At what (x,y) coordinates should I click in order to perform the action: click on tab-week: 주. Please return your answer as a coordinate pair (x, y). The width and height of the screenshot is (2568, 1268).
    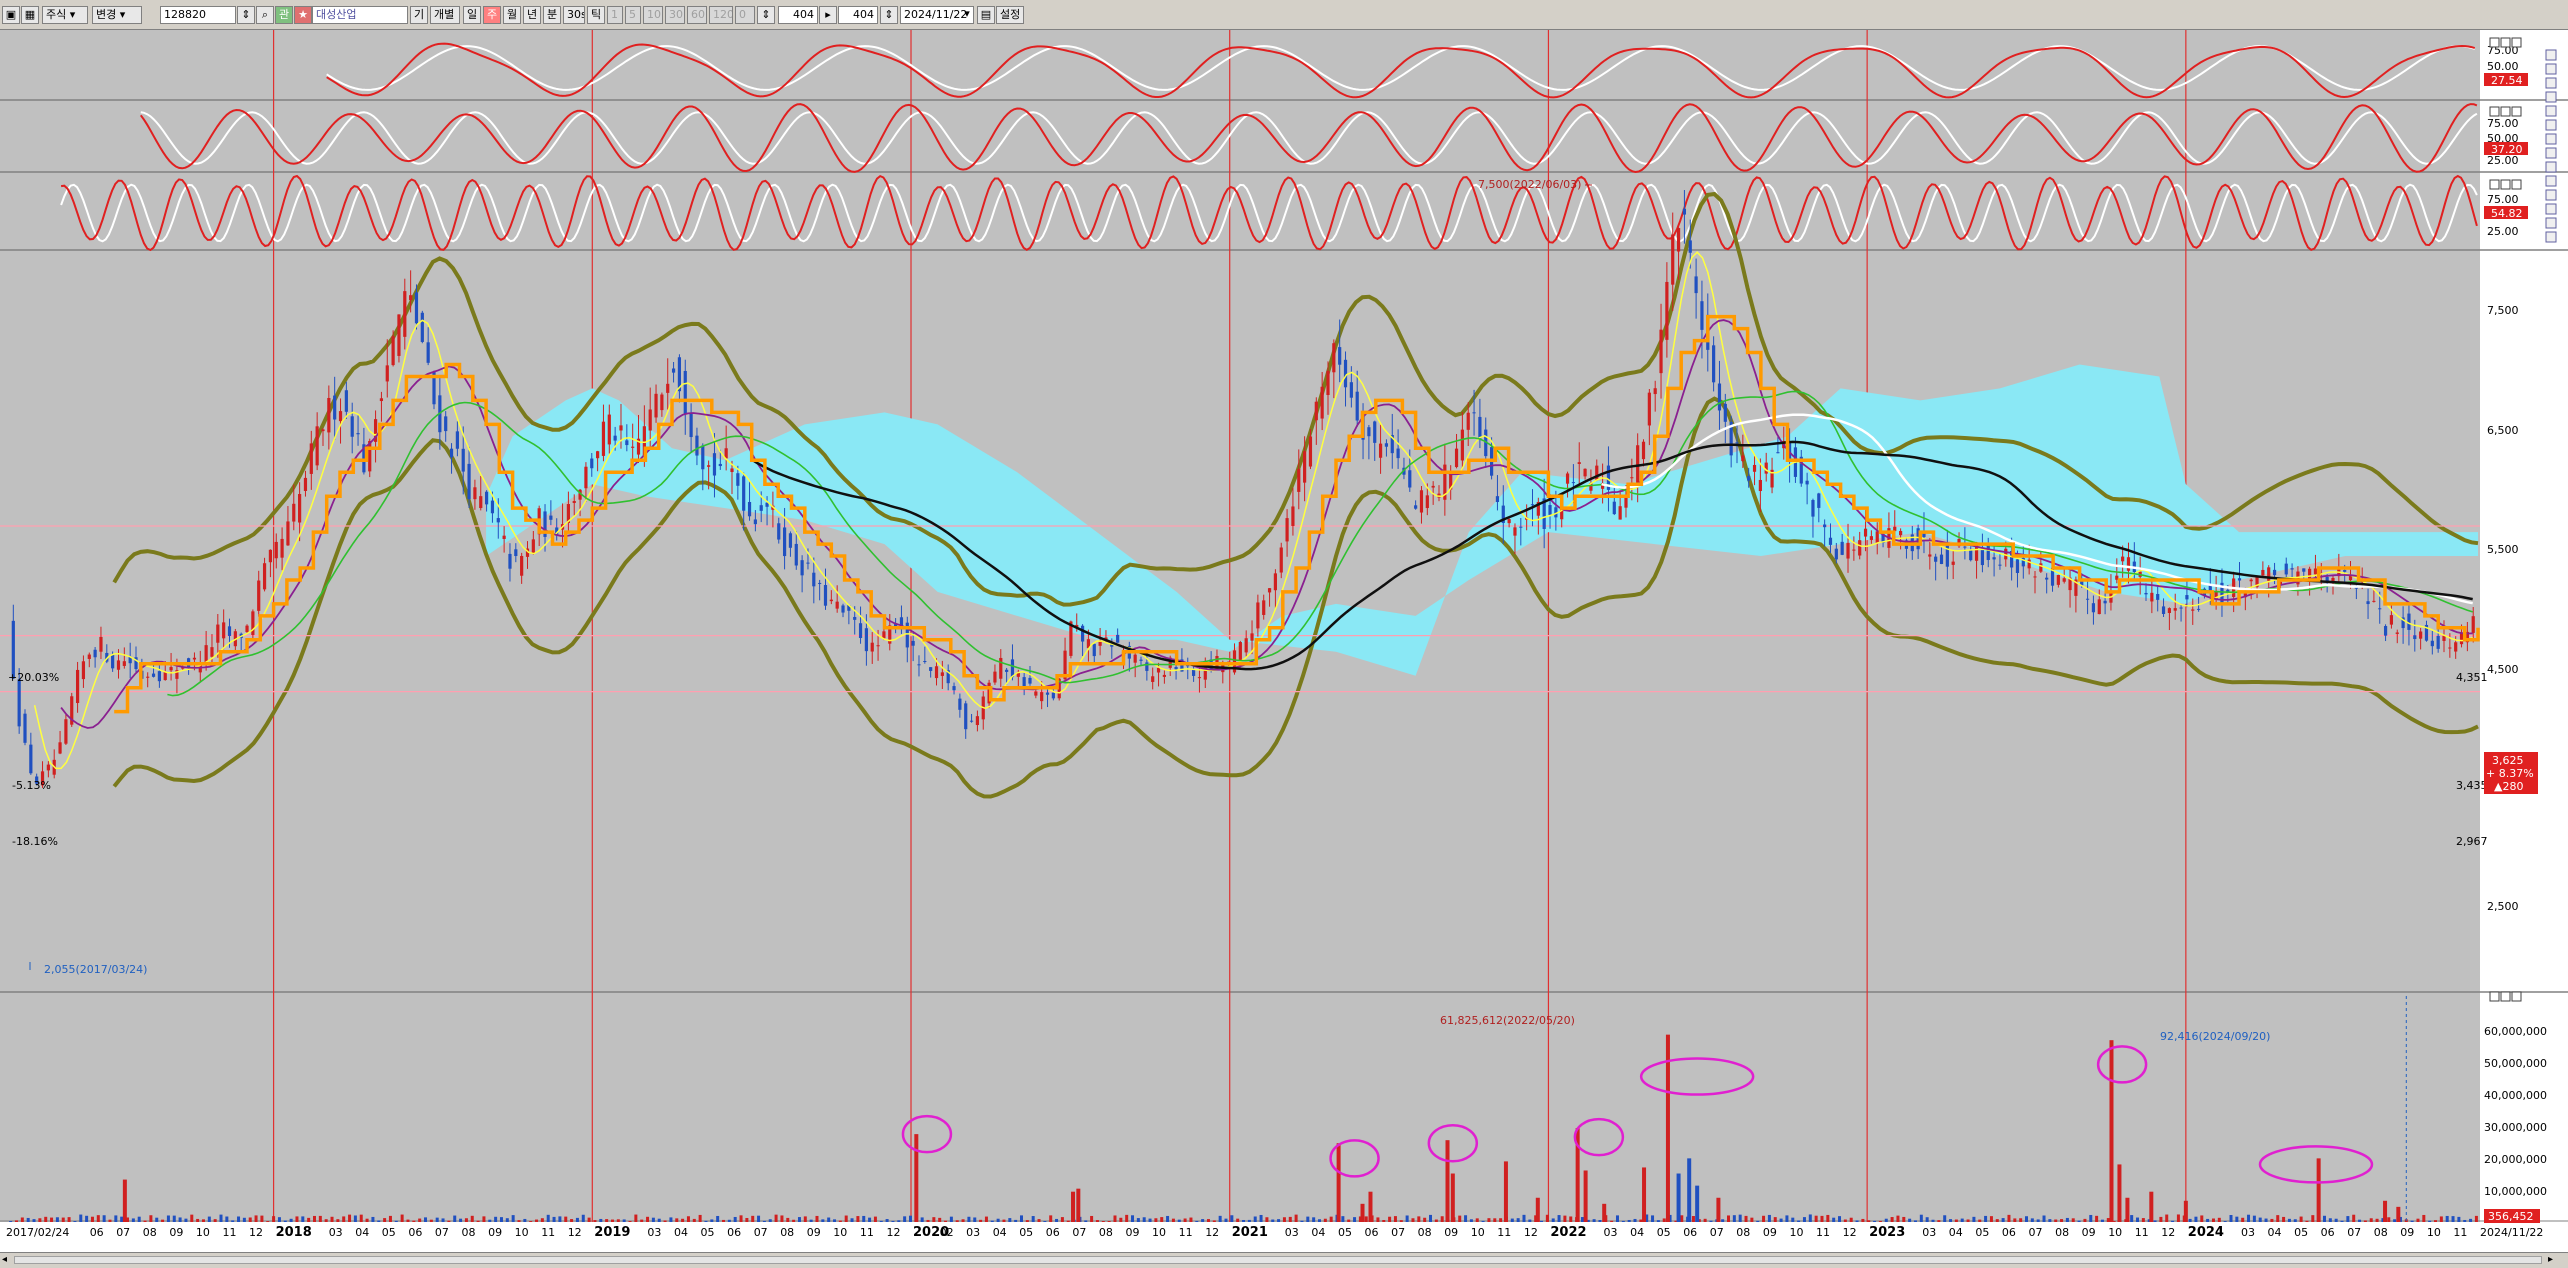
    Looking at the image, I should click on (492, 15).